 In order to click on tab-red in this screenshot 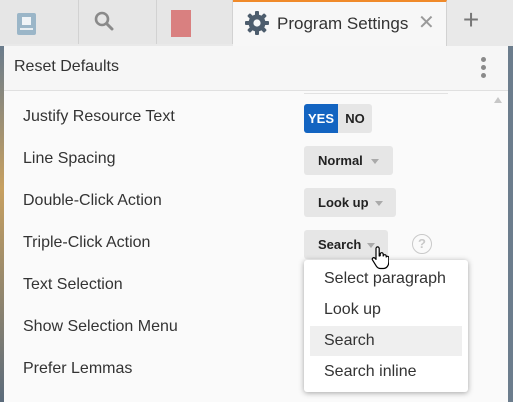, I will do `click(195, 22)`.